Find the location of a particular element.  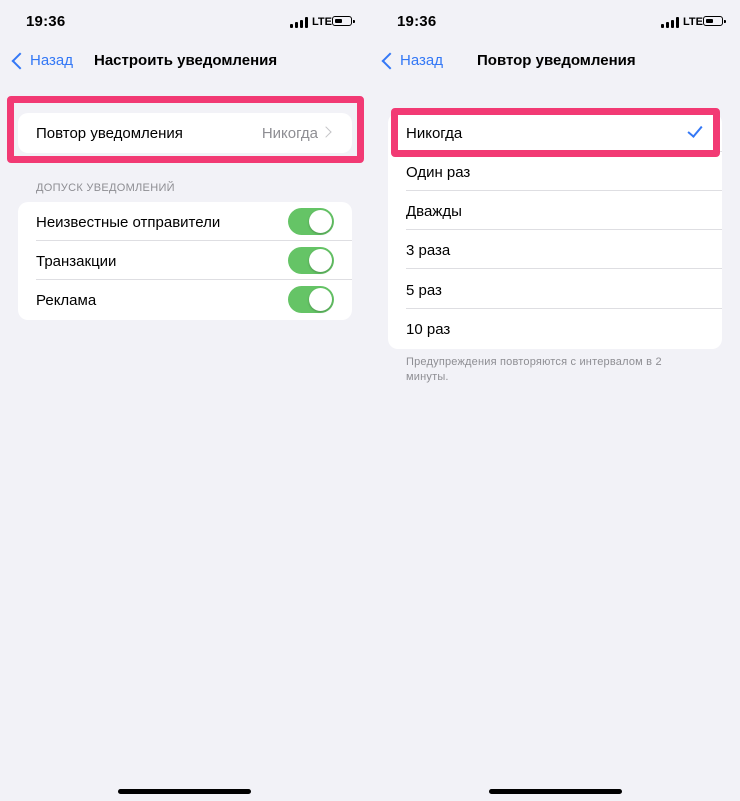

option-twice: Дважды is located at coordinates (555, 210).